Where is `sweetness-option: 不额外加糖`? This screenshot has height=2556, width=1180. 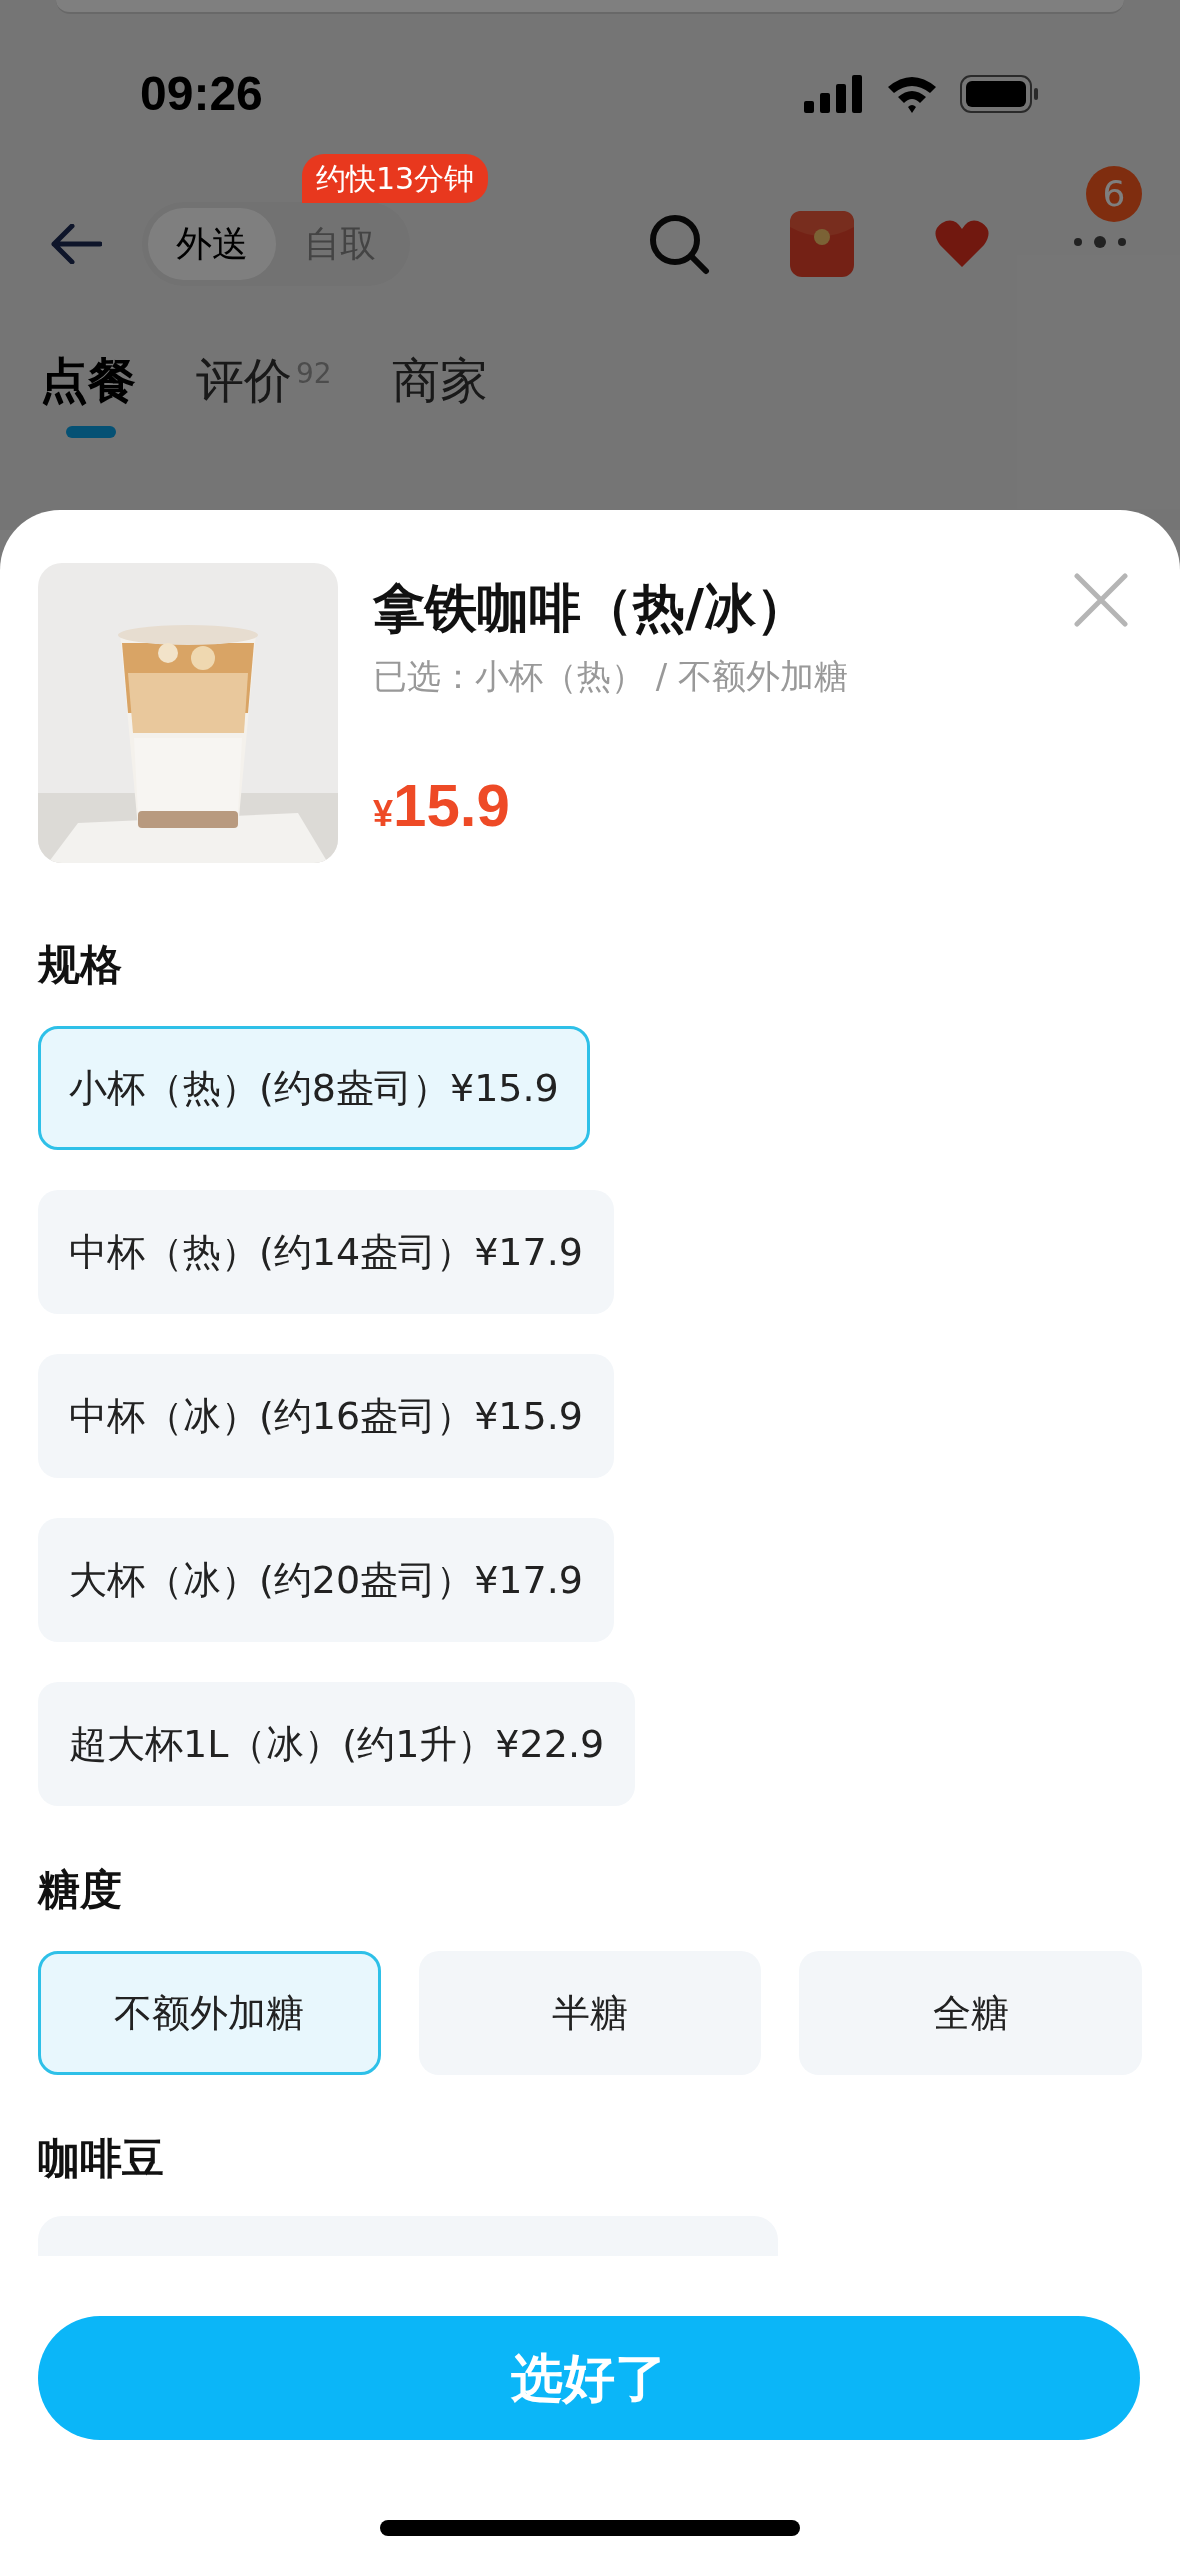
sweetness-option: 不额外加糖 is located at coordinates (209, 2013).